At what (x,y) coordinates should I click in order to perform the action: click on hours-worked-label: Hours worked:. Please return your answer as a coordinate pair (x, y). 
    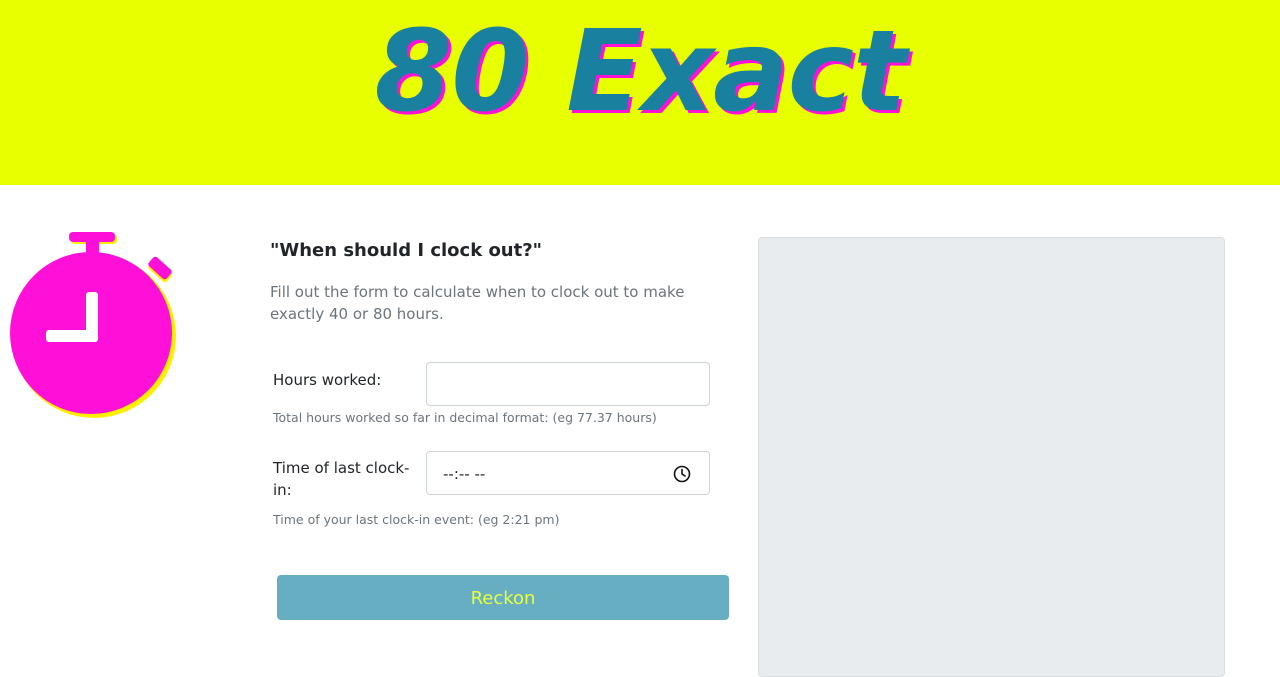
    Looking at the image, I should click on (327, 380).